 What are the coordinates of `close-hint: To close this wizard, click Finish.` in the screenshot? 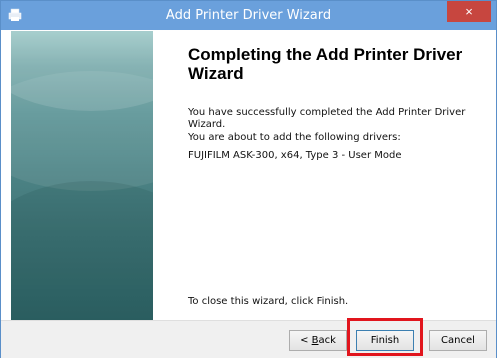 It's located at (268, 301).